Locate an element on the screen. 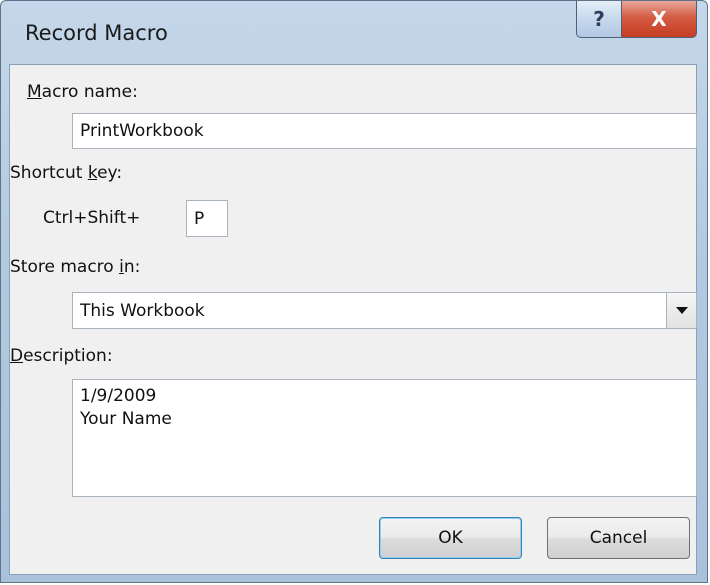 The image size is (710, 585). cancel-button: Cancel is located at coordinates (618, 538).